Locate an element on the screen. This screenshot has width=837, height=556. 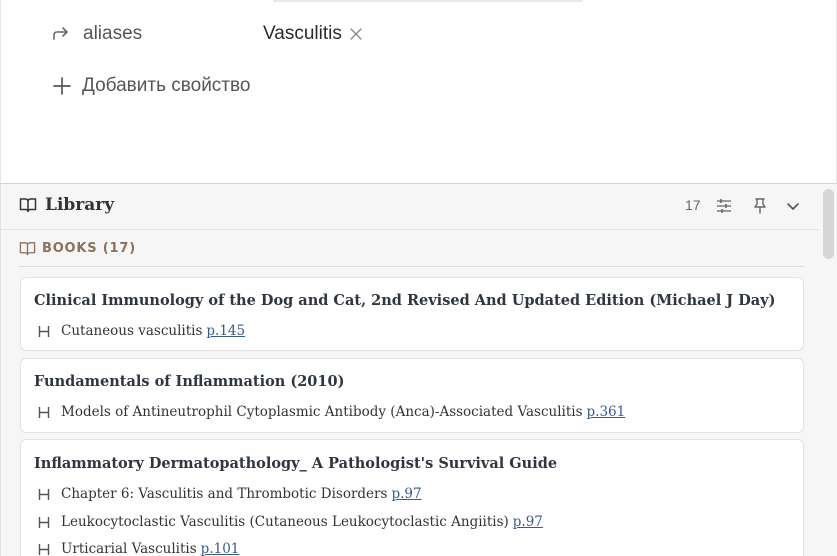
chevron-down-icon is located at coordinates (793, 206).